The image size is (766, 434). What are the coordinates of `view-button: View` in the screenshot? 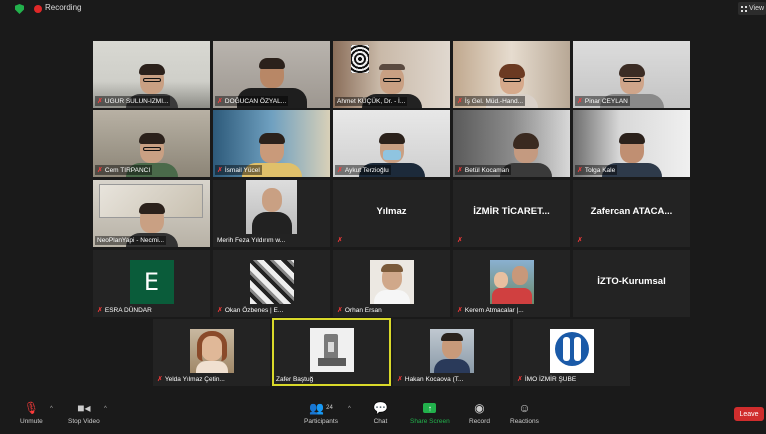 It's located at (752, 8).